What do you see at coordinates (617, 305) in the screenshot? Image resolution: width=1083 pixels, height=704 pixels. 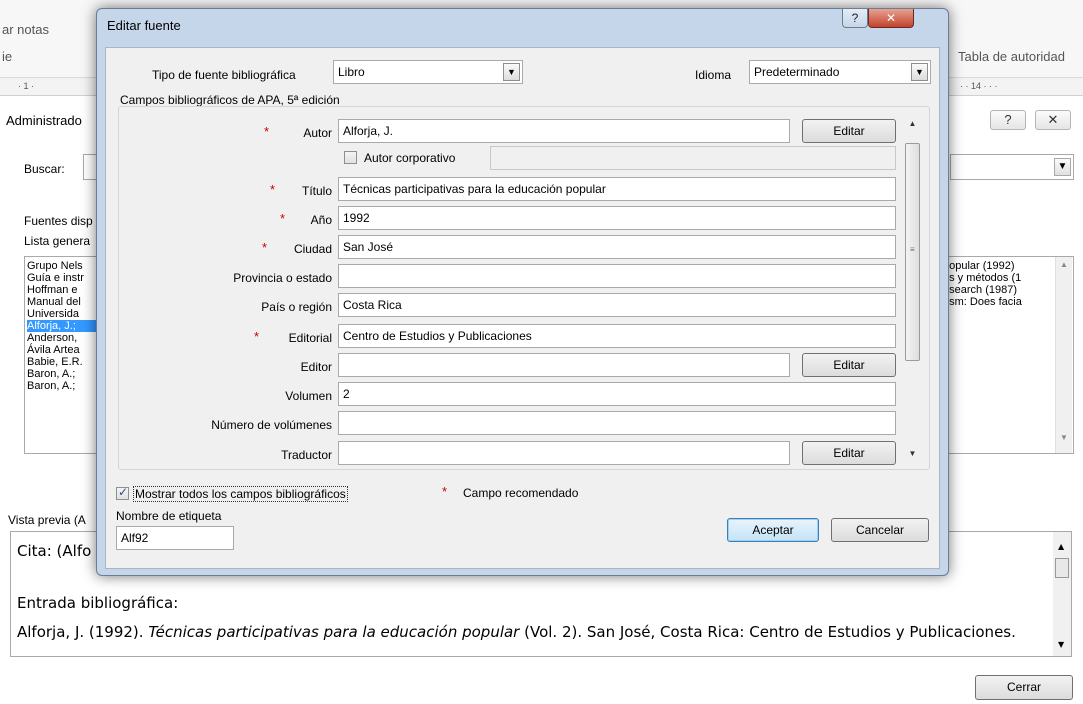 I see `country-input: Costa Rica` at bounding box center [617, 305].